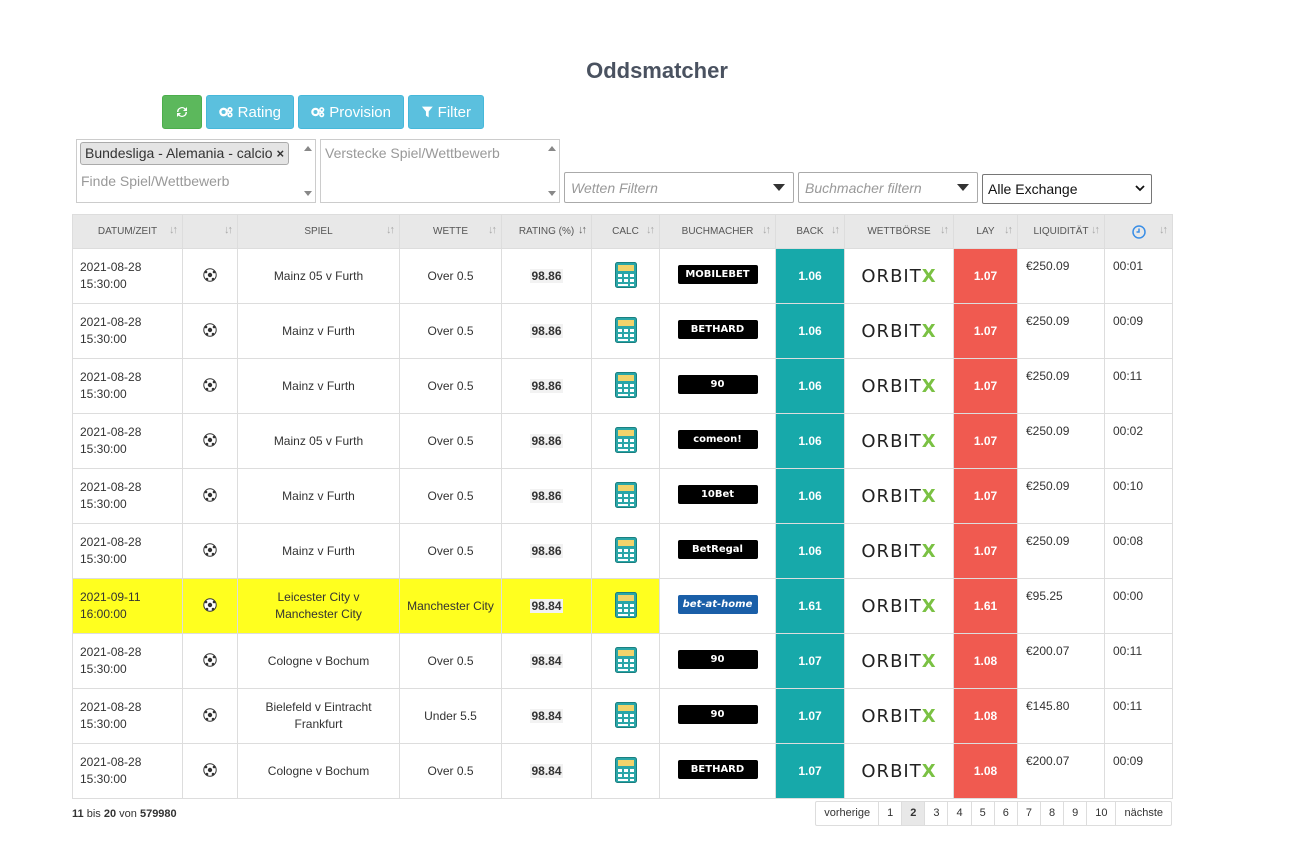  I want to click on bet-filter-select: Wetten Filtern, so click(679, 187).